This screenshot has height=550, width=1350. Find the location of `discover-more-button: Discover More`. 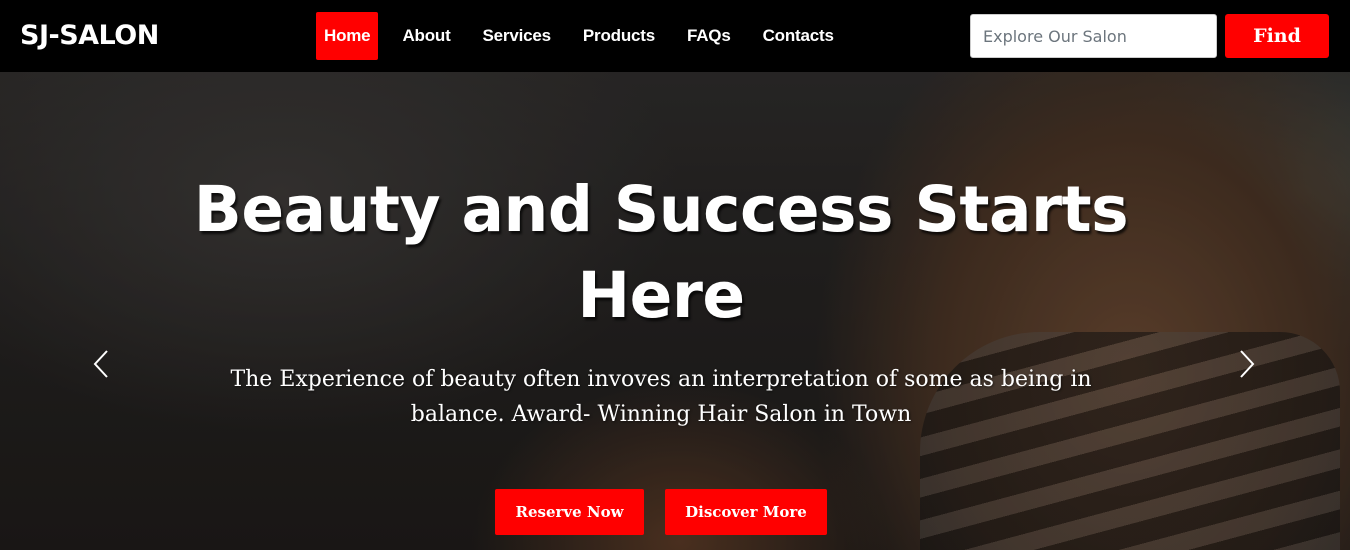

discover-more-button: Discover More is located at coordinates (746, 512).